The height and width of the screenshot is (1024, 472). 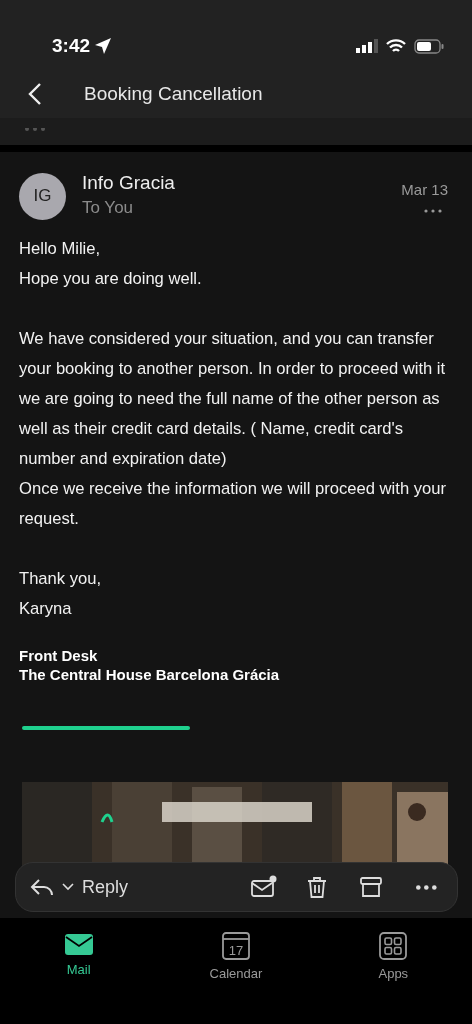 What do you see at coordinates (59, 656) in the screenshot?
I see `signature-text: Front Desk` at bounding box center [59, 656].